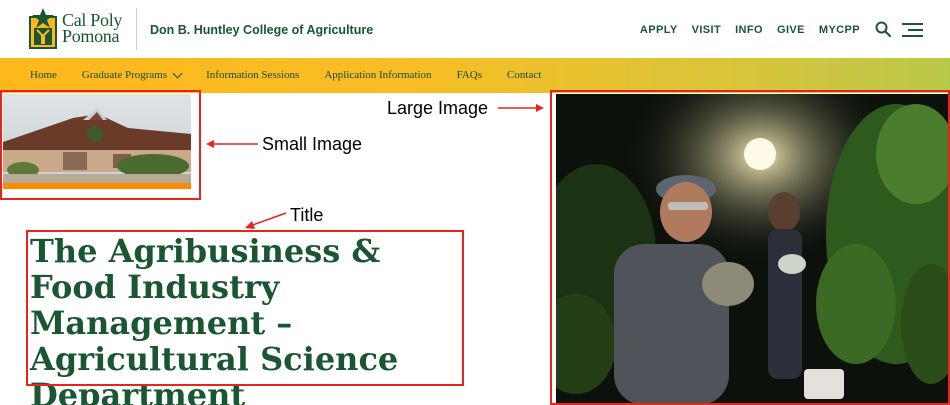  What do you see at coordinates (266, 220) in the screenshot?
I see `annotation-arrow-title` at bounding box center [266, 220].